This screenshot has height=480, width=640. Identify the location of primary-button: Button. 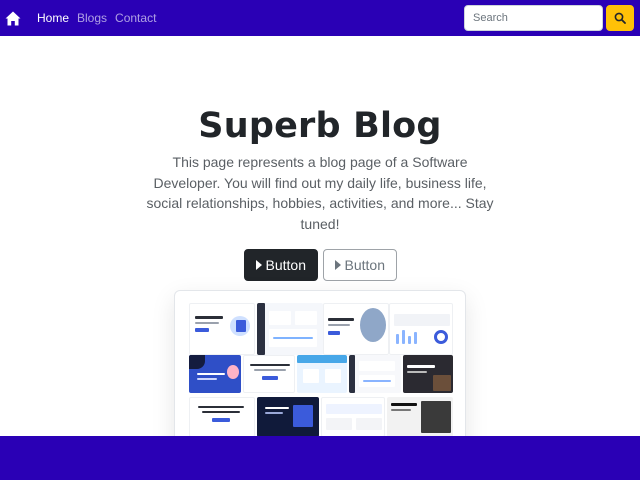
(280, 265).